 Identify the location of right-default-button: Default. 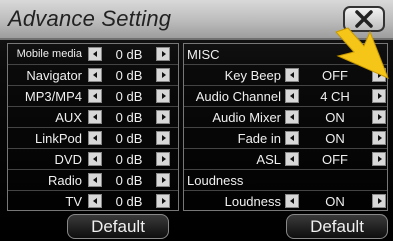
(337, 226).